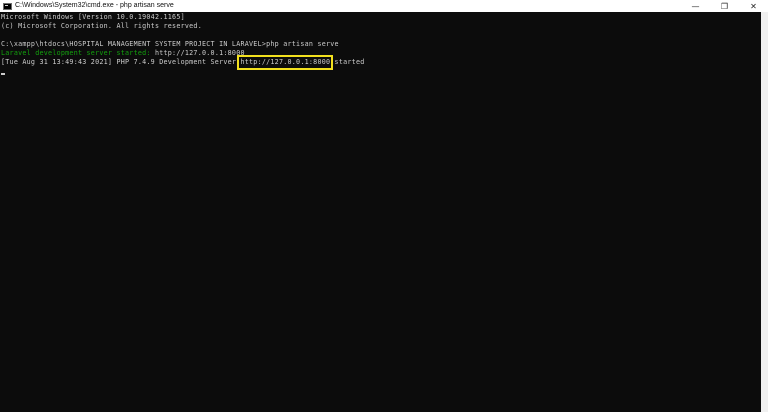 Image resolution: width=768 pixels, height=412 pixels. What do you see at coordinates (7, 6) in the screenshot?
I see `cmd-icon` at bounding box center [7, 6].